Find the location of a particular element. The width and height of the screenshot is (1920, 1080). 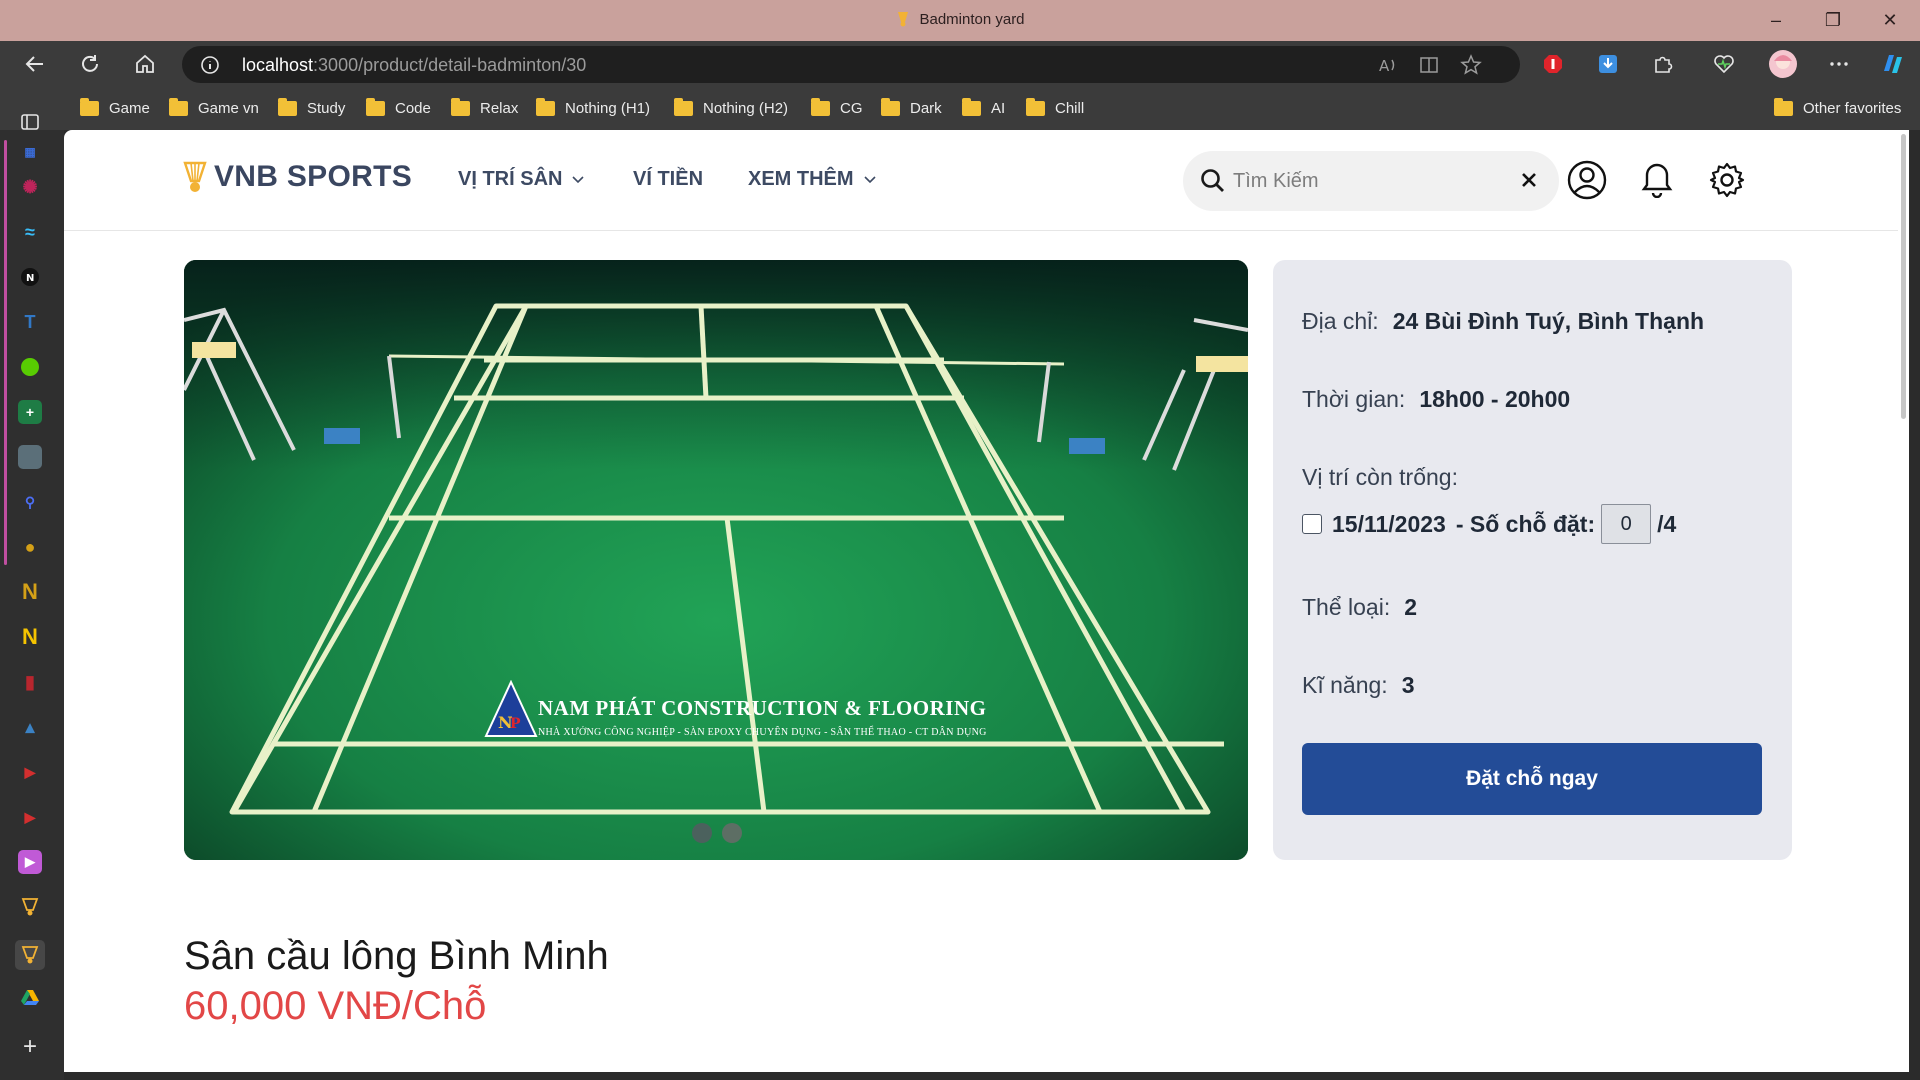

bookmark-cg: CG is located at coordinates (837, 107).